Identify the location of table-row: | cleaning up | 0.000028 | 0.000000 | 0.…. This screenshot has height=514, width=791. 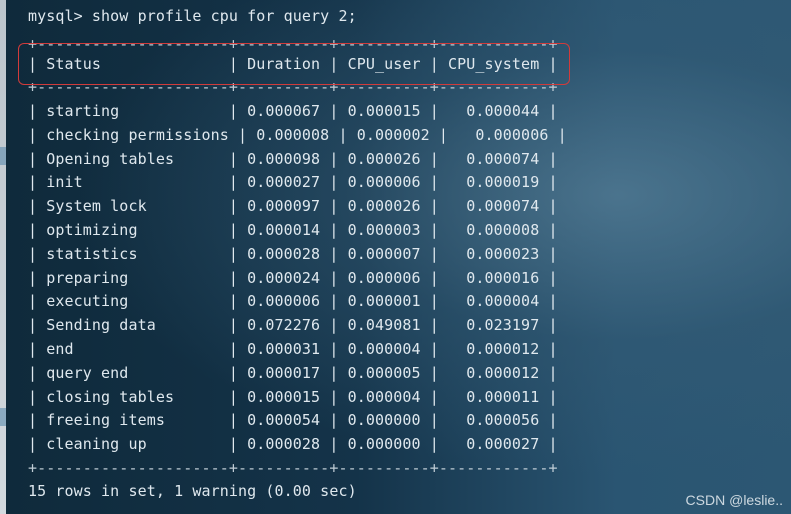
(293, 444).